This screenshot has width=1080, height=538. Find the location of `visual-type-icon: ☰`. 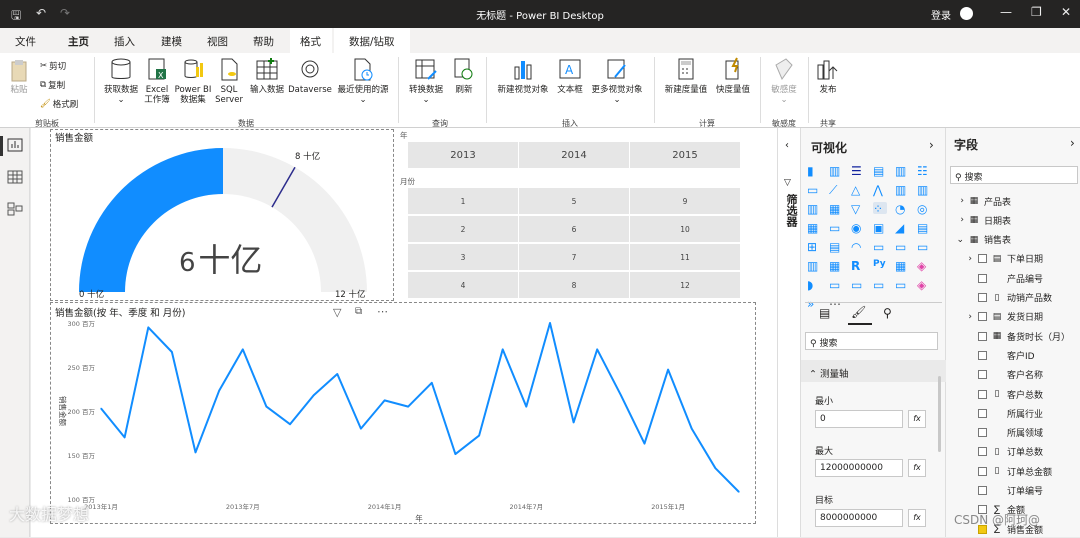

visual-type-icon: ☰ is located at coordinates (858, 171).